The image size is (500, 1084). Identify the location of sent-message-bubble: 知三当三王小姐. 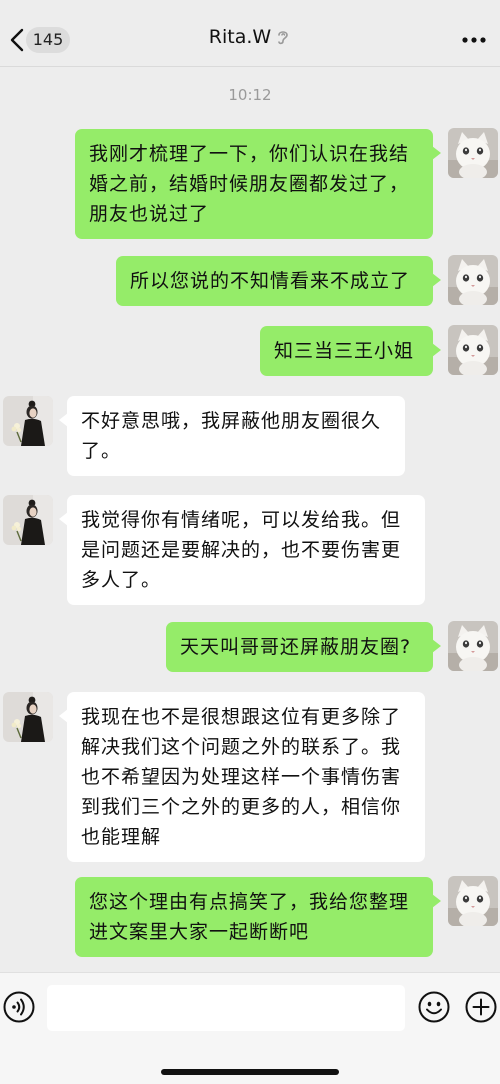
(350, 351).